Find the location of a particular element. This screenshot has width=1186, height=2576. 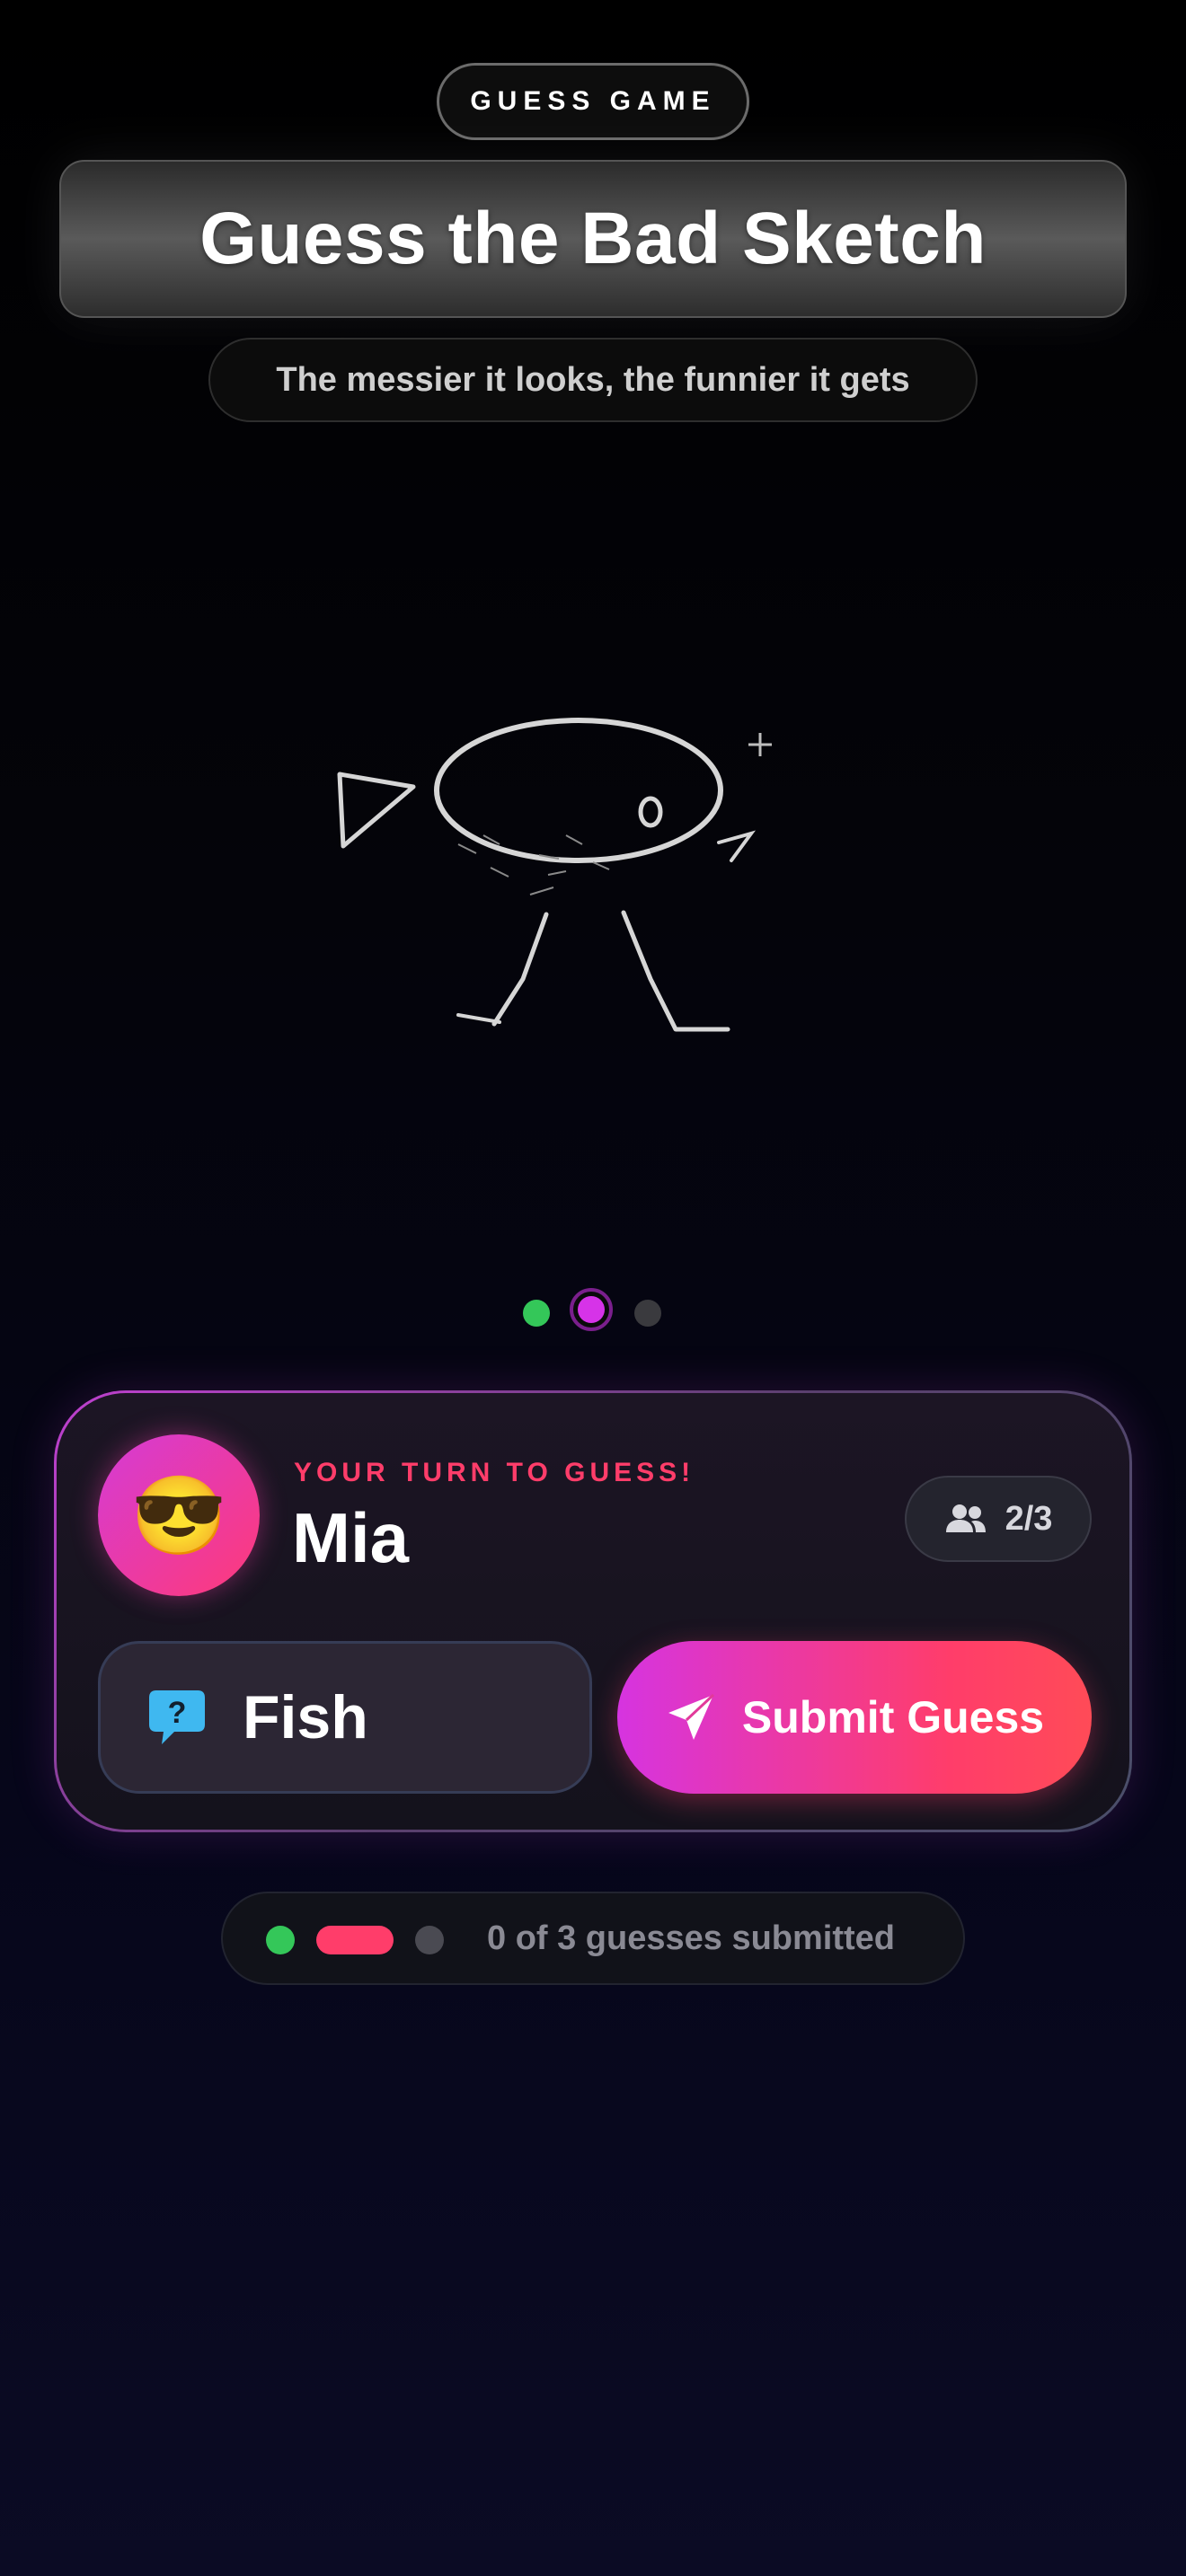

submission-status: 0 of 3 guesses submitted is located at coordinates (593, 1938).